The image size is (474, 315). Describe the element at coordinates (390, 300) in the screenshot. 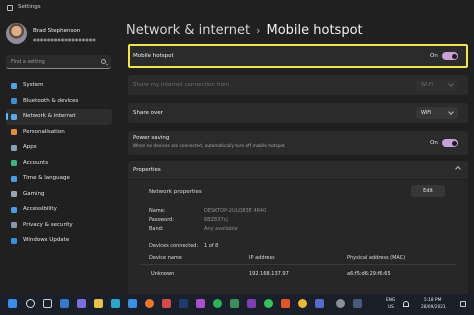

I see `language-indicator: ENG` at that location.